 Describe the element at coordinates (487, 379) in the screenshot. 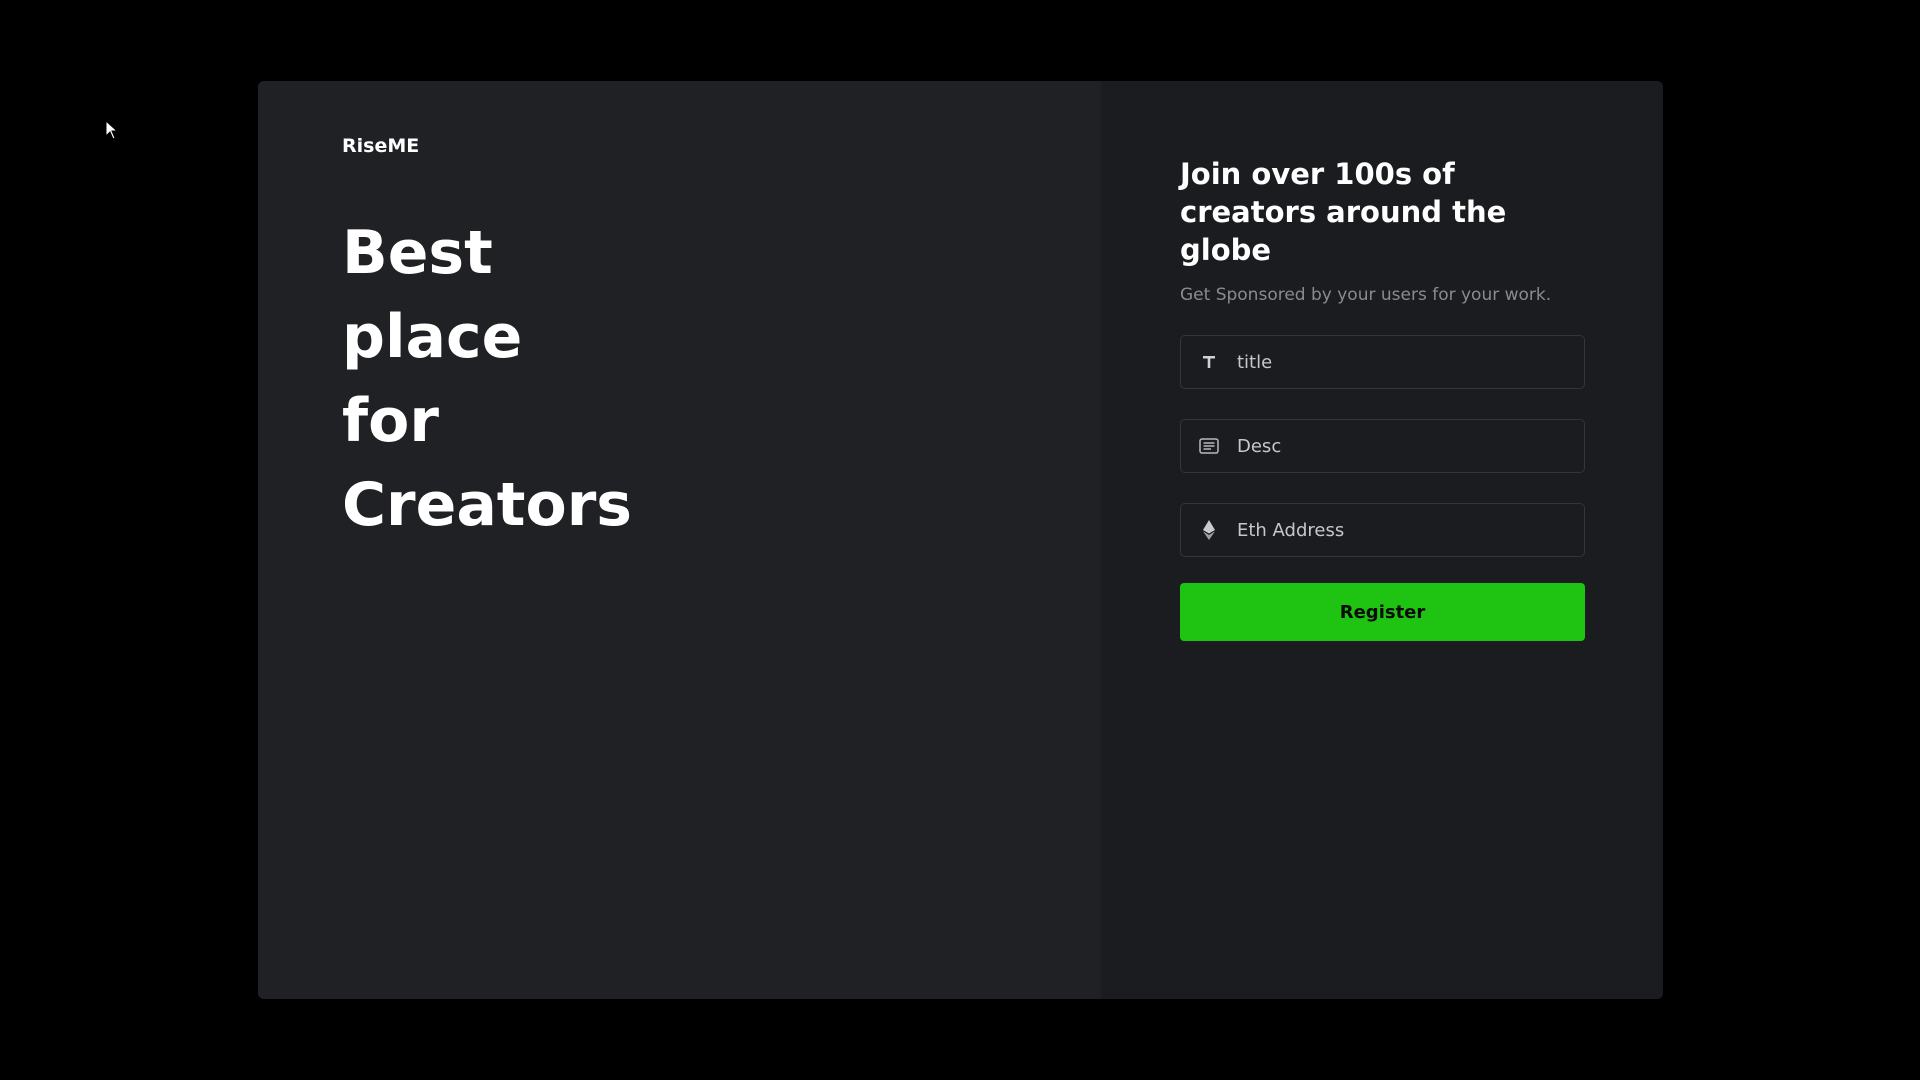

I see `hero-heading: Best place for Creators` at that location.